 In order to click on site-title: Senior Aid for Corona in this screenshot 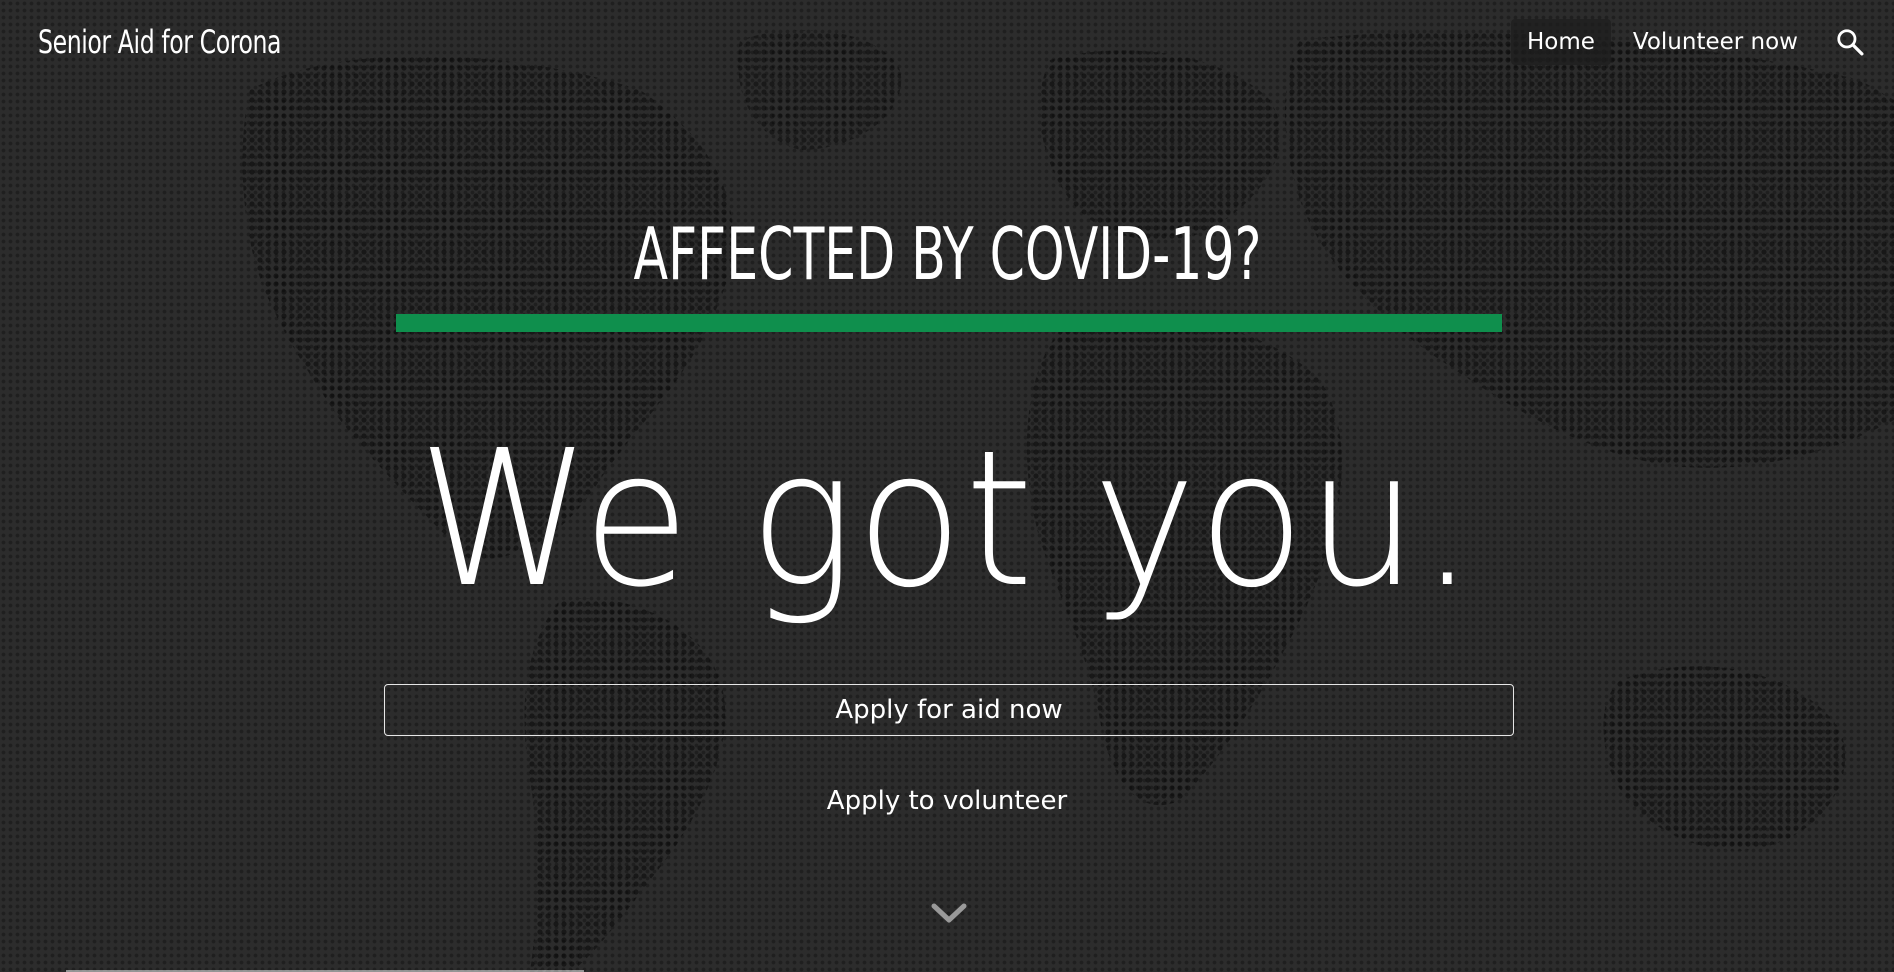, I will do `click(160, 42)`.